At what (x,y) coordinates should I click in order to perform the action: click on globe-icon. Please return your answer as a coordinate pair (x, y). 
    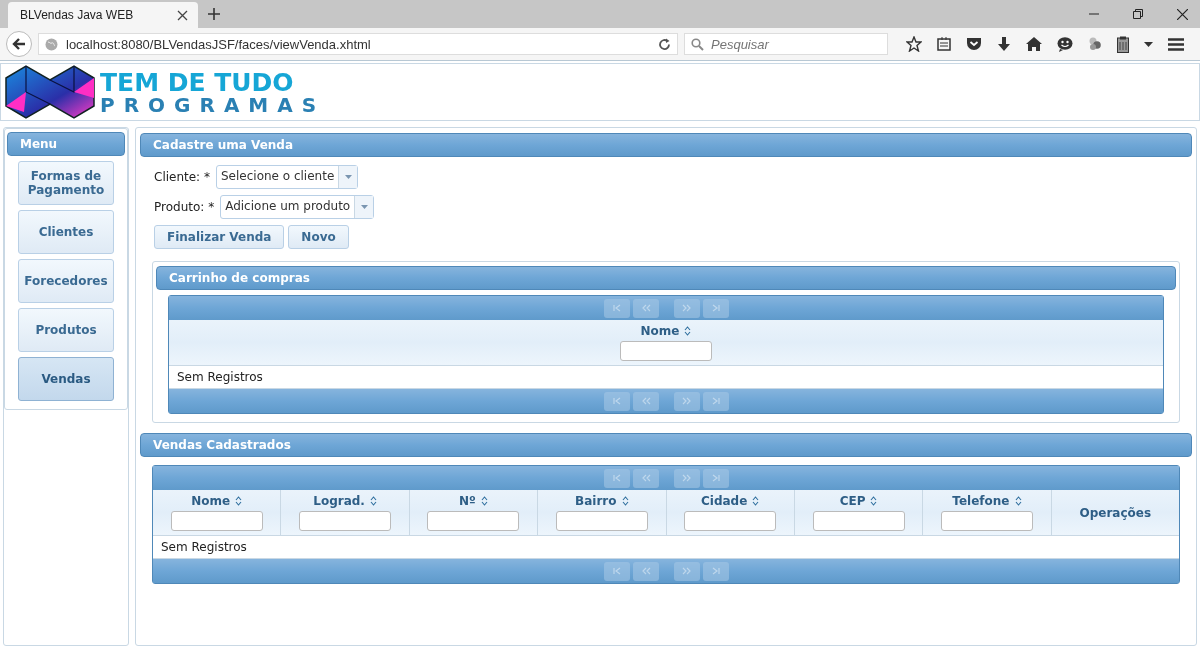
    Looking at the image, I should click on (51, 44).